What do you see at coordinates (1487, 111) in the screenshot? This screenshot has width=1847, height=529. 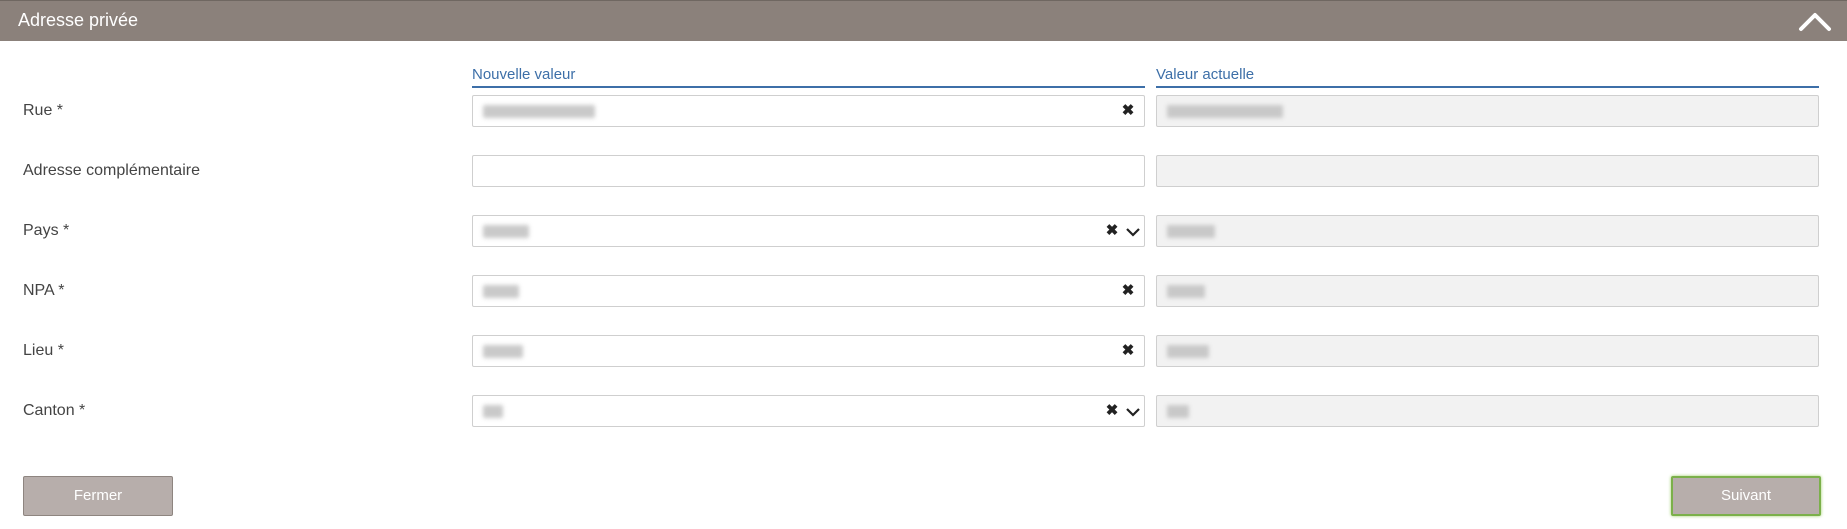 I see `rue-current-value` at bounding box center [1487, 111].